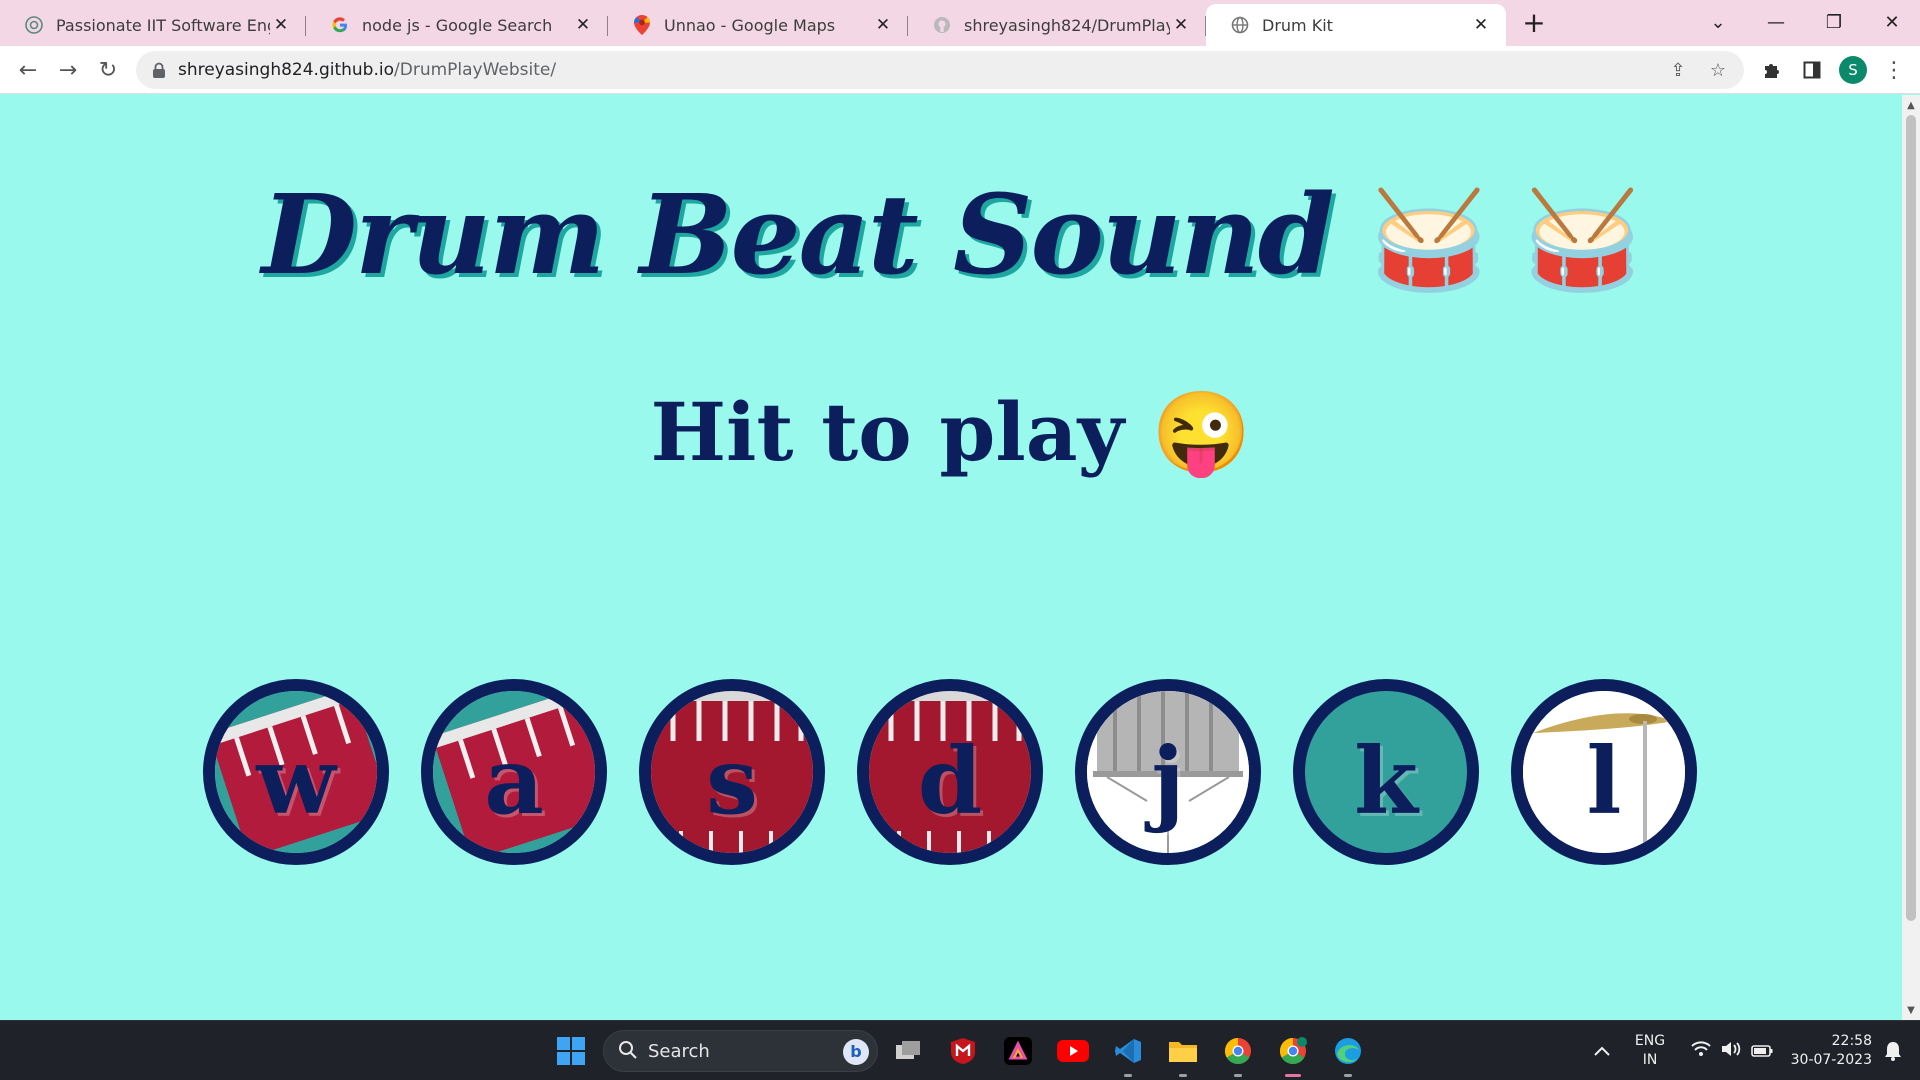  I want to click on drum-key-label: d, so click(950, 781).